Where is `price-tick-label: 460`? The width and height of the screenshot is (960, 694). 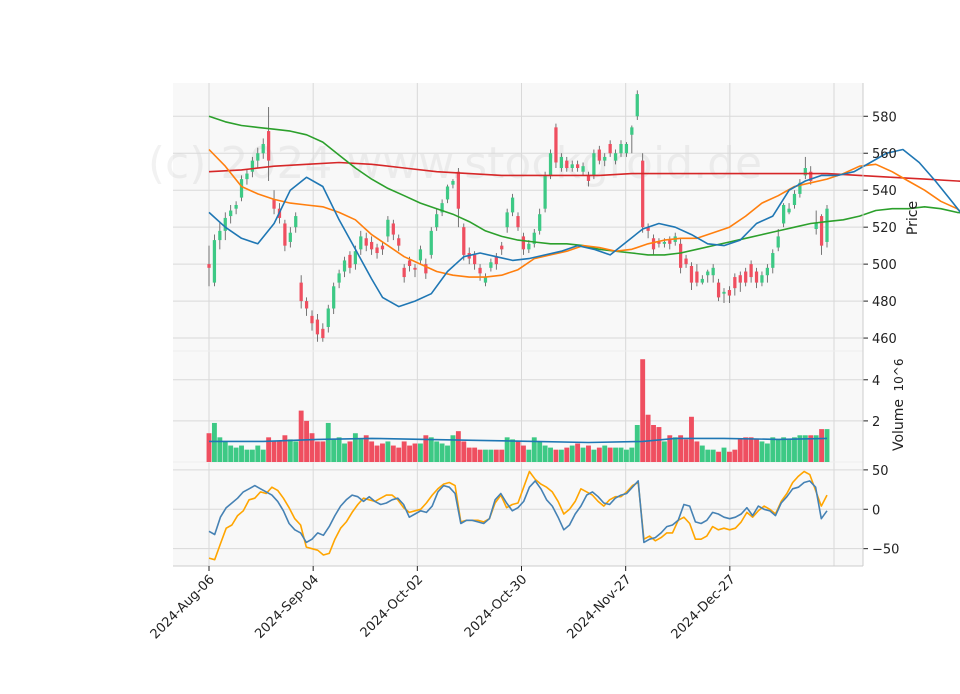 price-tick-label: 460 is located at coordinates (884, 339).